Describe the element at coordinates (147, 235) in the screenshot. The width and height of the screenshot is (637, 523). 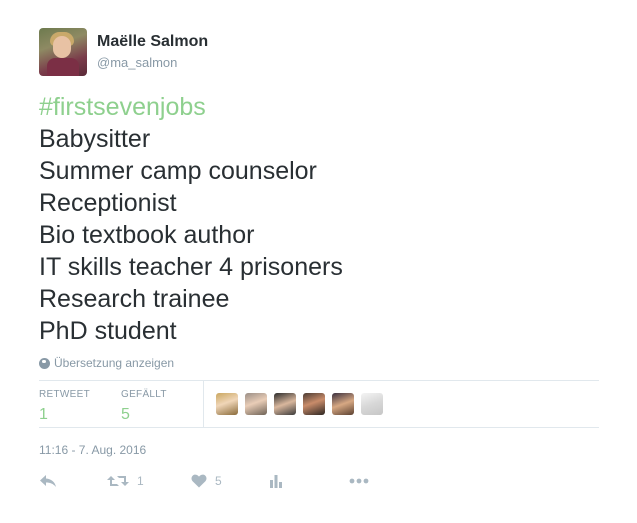
I see `tweet-line: Bio textbook author` at that location.